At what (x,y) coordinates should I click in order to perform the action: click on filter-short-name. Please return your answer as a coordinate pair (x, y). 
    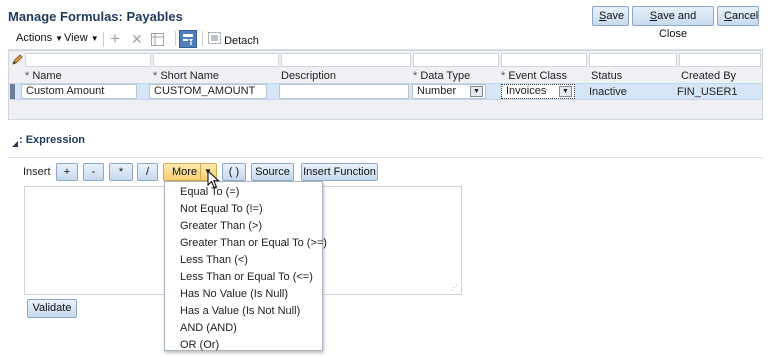
    Looking at the image, I should click on (216, 60).